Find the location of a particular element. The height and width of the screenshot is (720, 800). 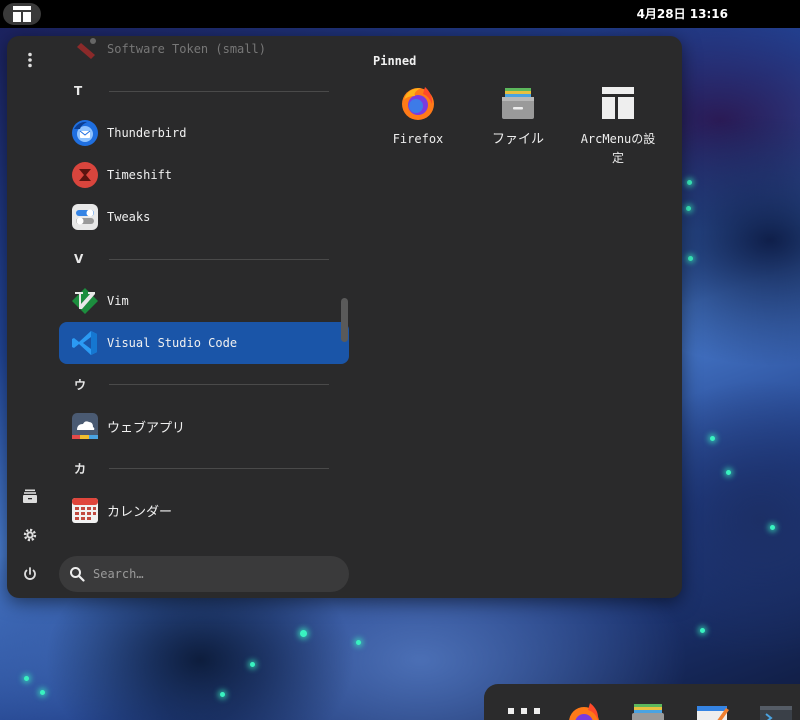

pinned-item-firefox: Firefox is located at coordinates (418, 116).